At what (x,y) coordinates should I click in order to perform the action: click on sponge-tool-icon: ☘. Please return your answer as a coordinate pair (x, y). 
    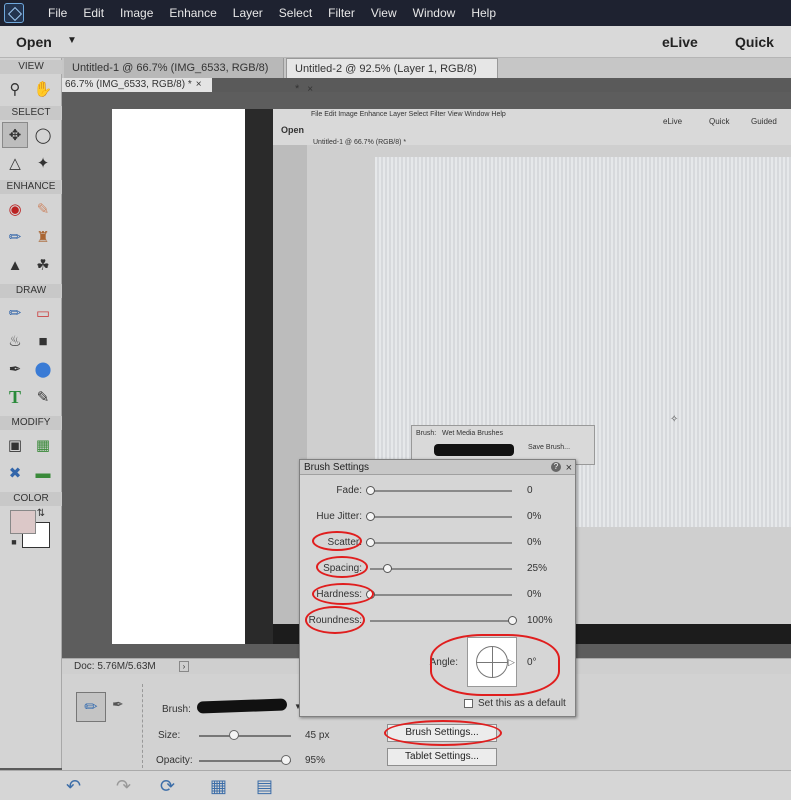
    Looking at the image, I should click on (43, 265).